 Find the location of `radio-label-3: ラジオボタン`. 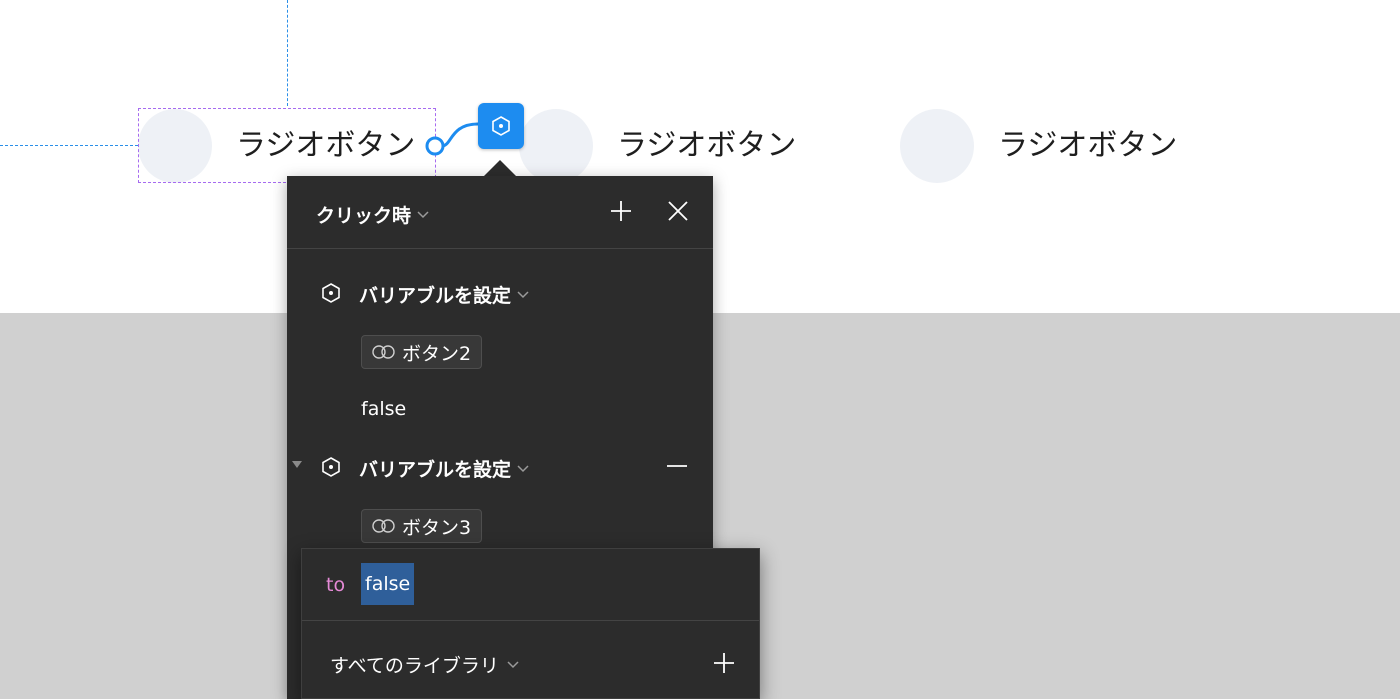

radio-label-3: ラジオボタン is located at coordinates (1087, 146).